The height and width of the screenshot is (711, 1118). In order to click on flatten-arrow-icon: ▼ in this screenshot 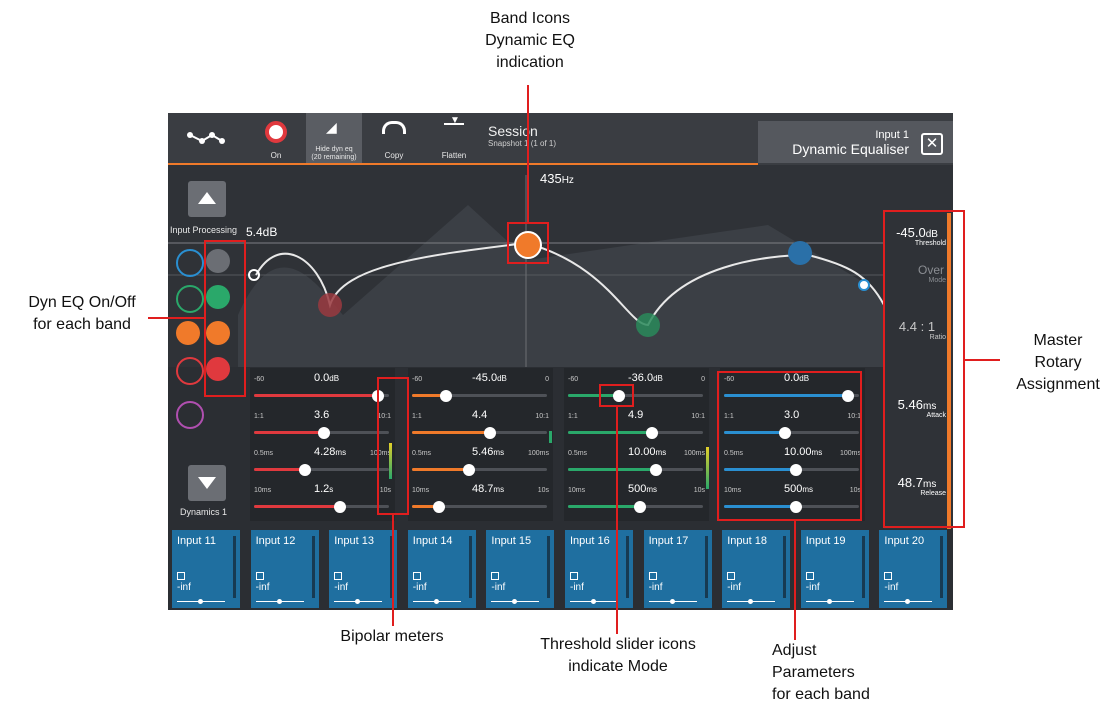, I will do `click(455, 120)`.